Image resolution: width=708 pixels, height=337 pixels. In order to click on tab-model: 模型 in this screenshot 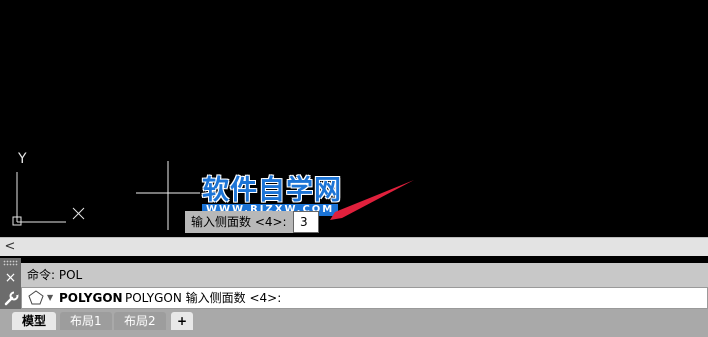, I will do `click(34, 321)`.